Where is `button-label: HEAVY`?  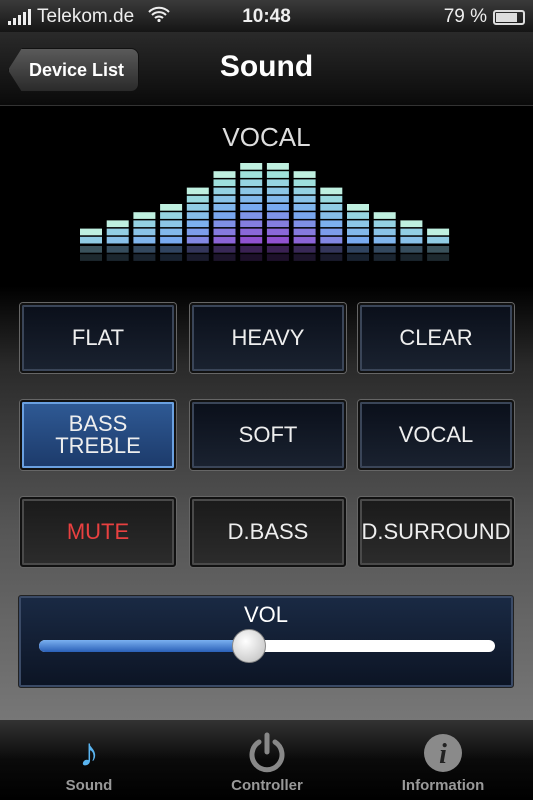 button-label: HEAVY is located at coordinates (268, 337).